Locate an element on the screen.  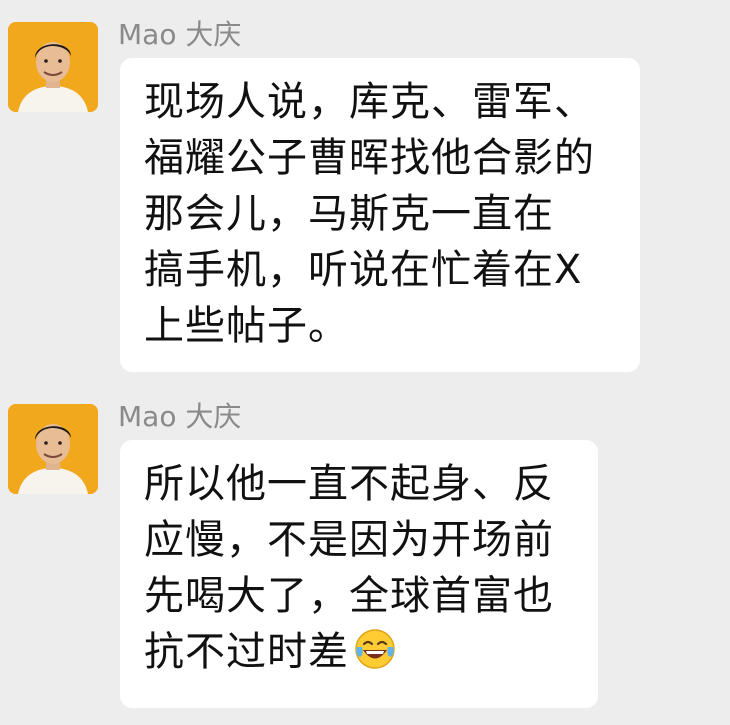
message-text-line: 所以他一直不起身、反 is located at coordinates (349, 484).